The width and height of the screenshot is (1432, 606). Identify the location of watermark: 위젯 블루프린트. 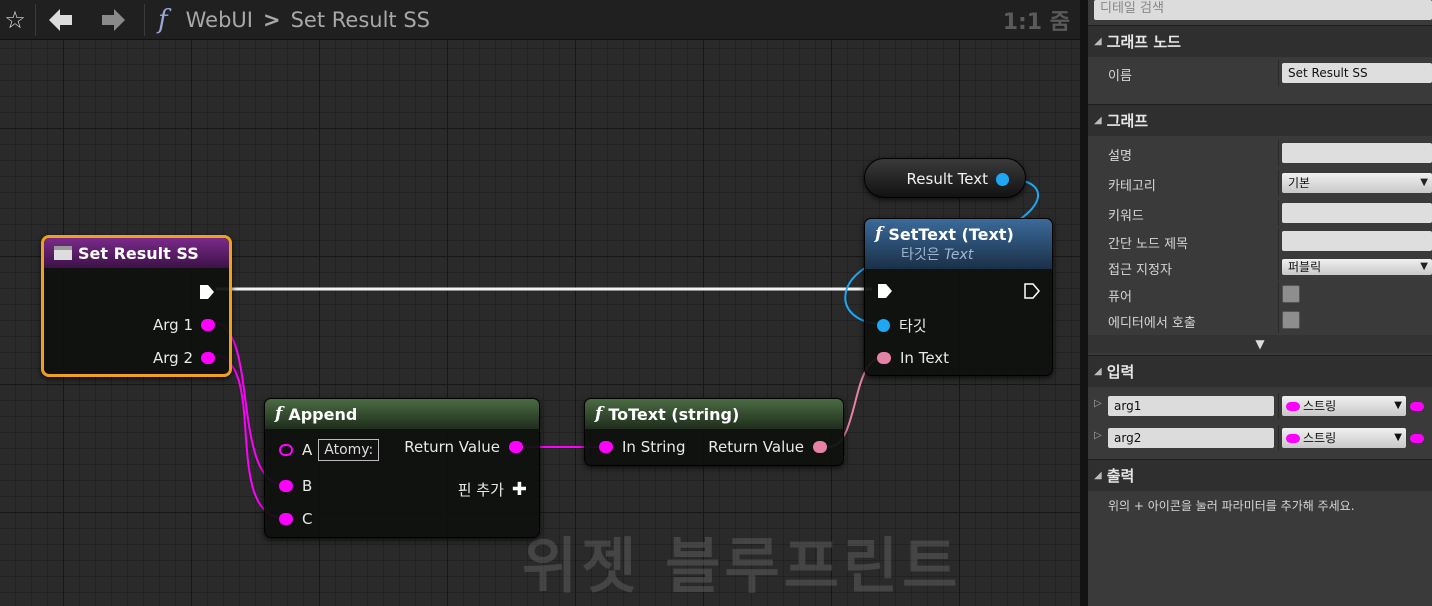
(742, 567).